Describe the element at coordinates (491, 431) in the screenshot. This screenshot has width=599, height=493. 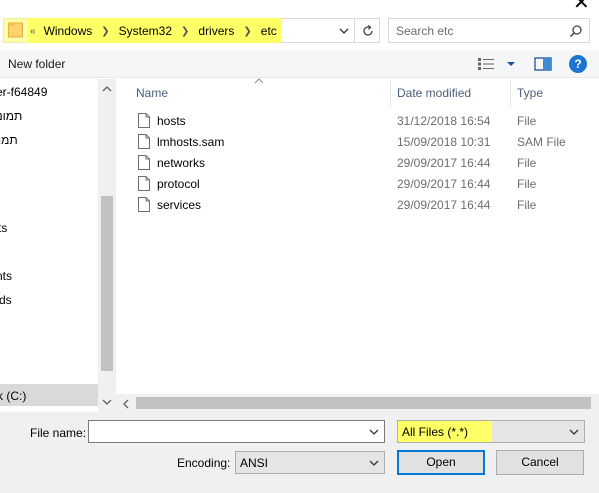
I see `file-type-select: All Files (*.*)` at that location.